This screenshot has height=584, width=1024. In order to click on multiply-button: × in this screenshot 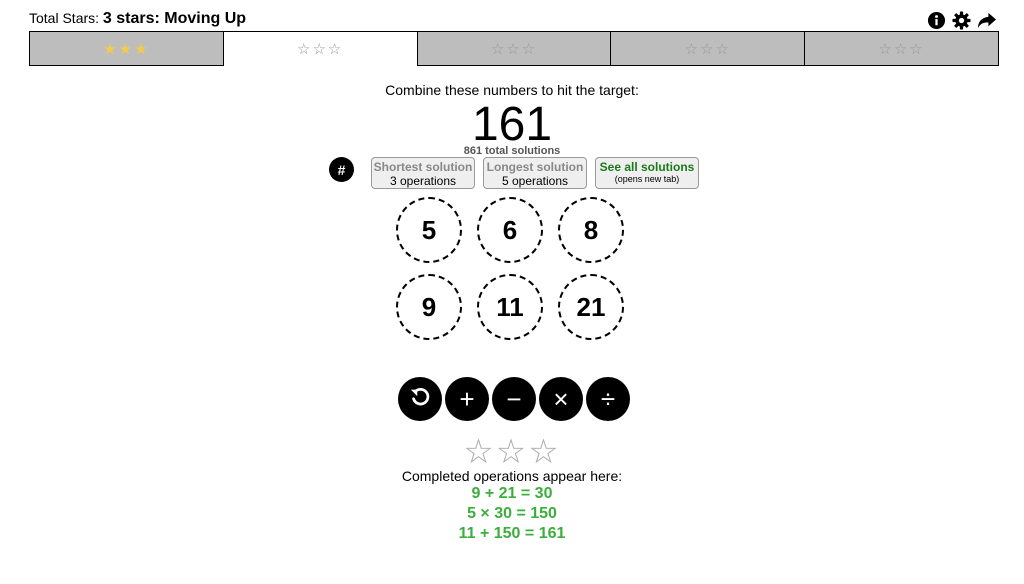, I will do `click(561, 399)`.